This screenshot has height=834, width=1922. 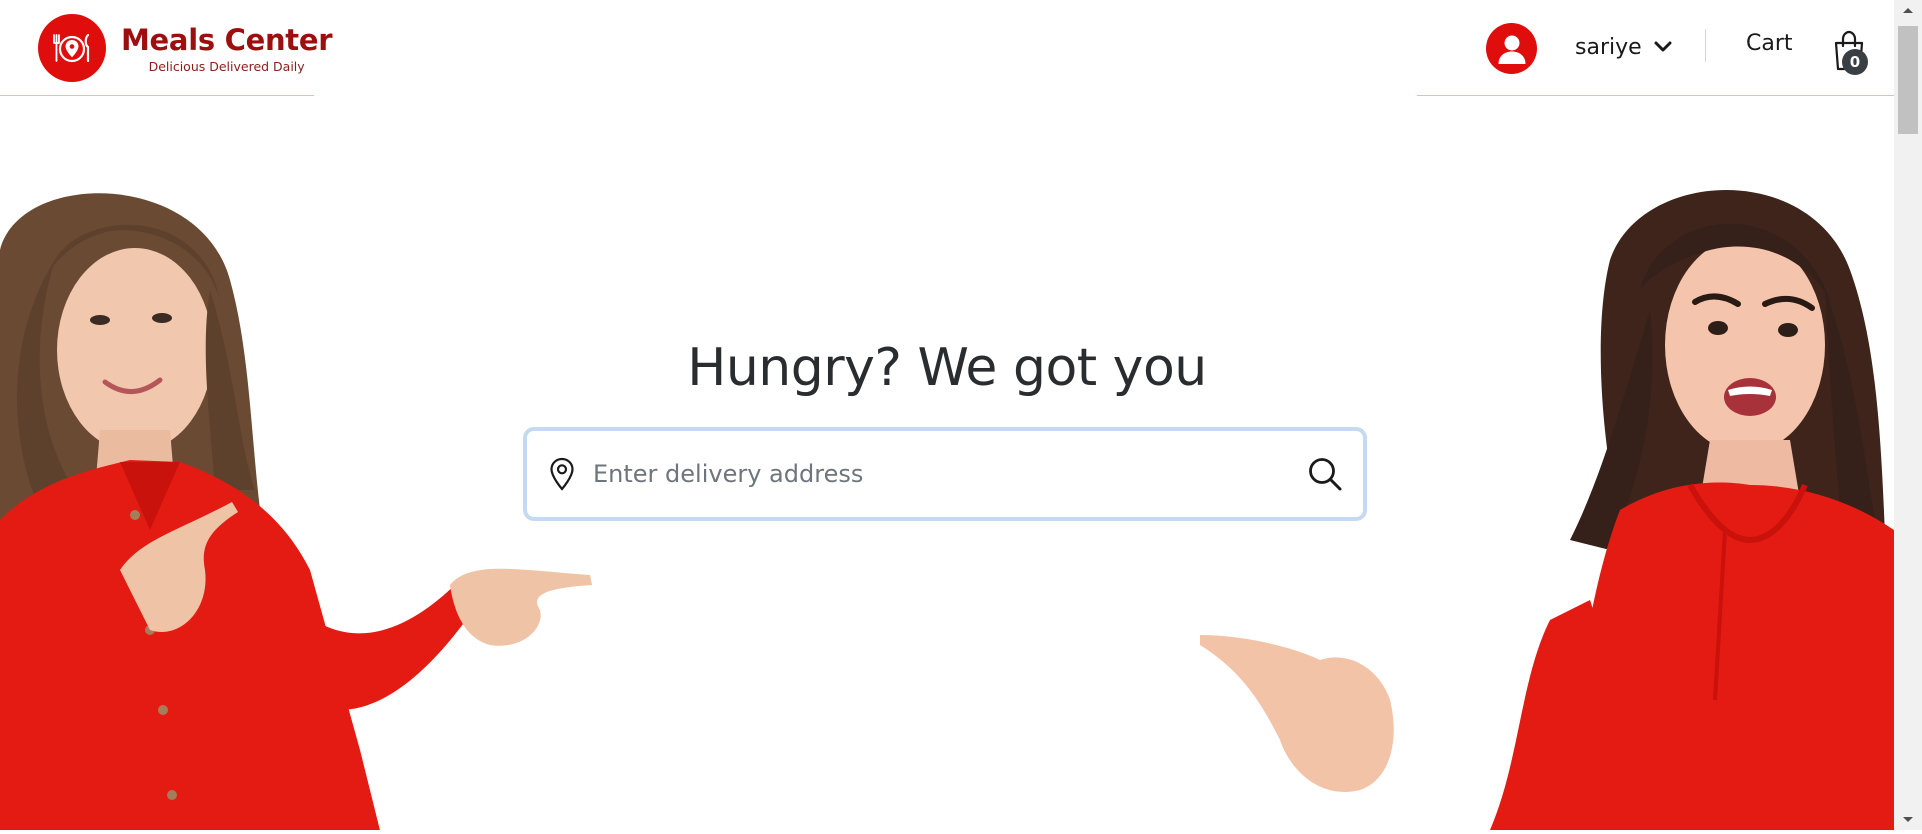 I want to click on chevron-down-icon, so click(x=1663, y=47).